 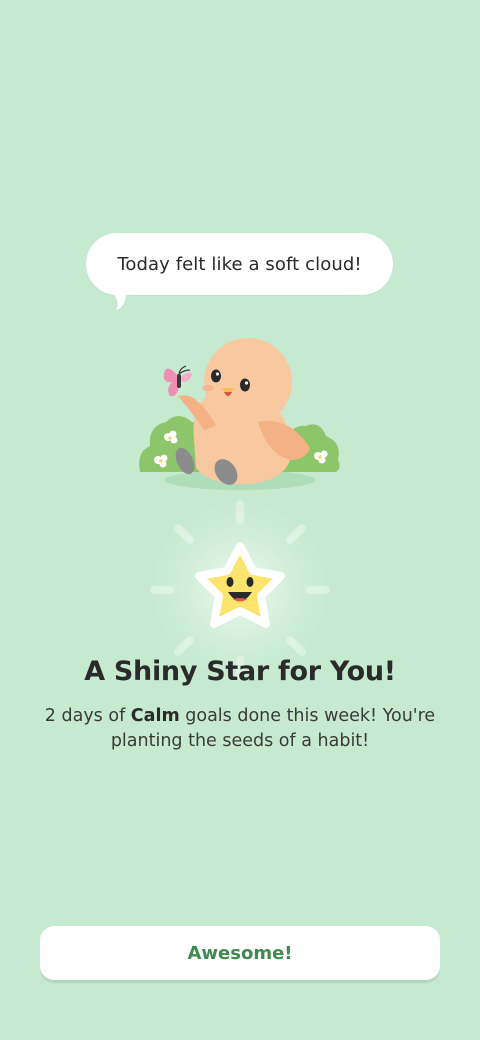 I want to click on butterfly-icon, so click(x=177, y=381).